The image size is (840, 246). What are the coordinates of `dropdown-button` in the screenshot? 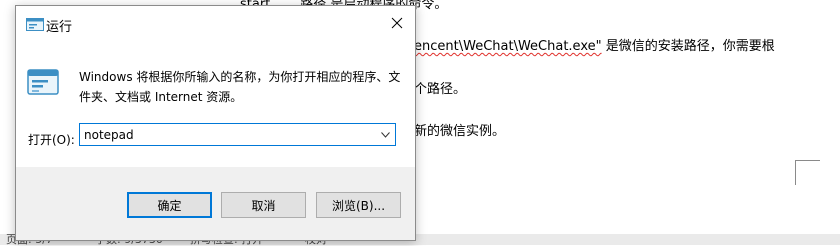 It's located at (385, 134).